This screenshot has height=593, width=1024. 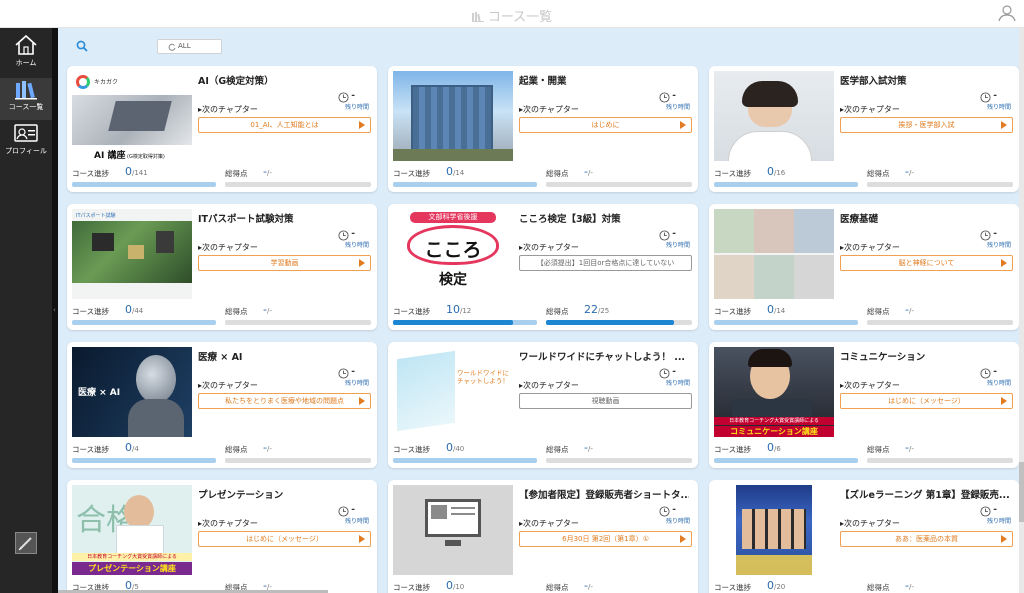 I want to click on sidebar-item-profile: プロフィール, so click(x=26, y=143).